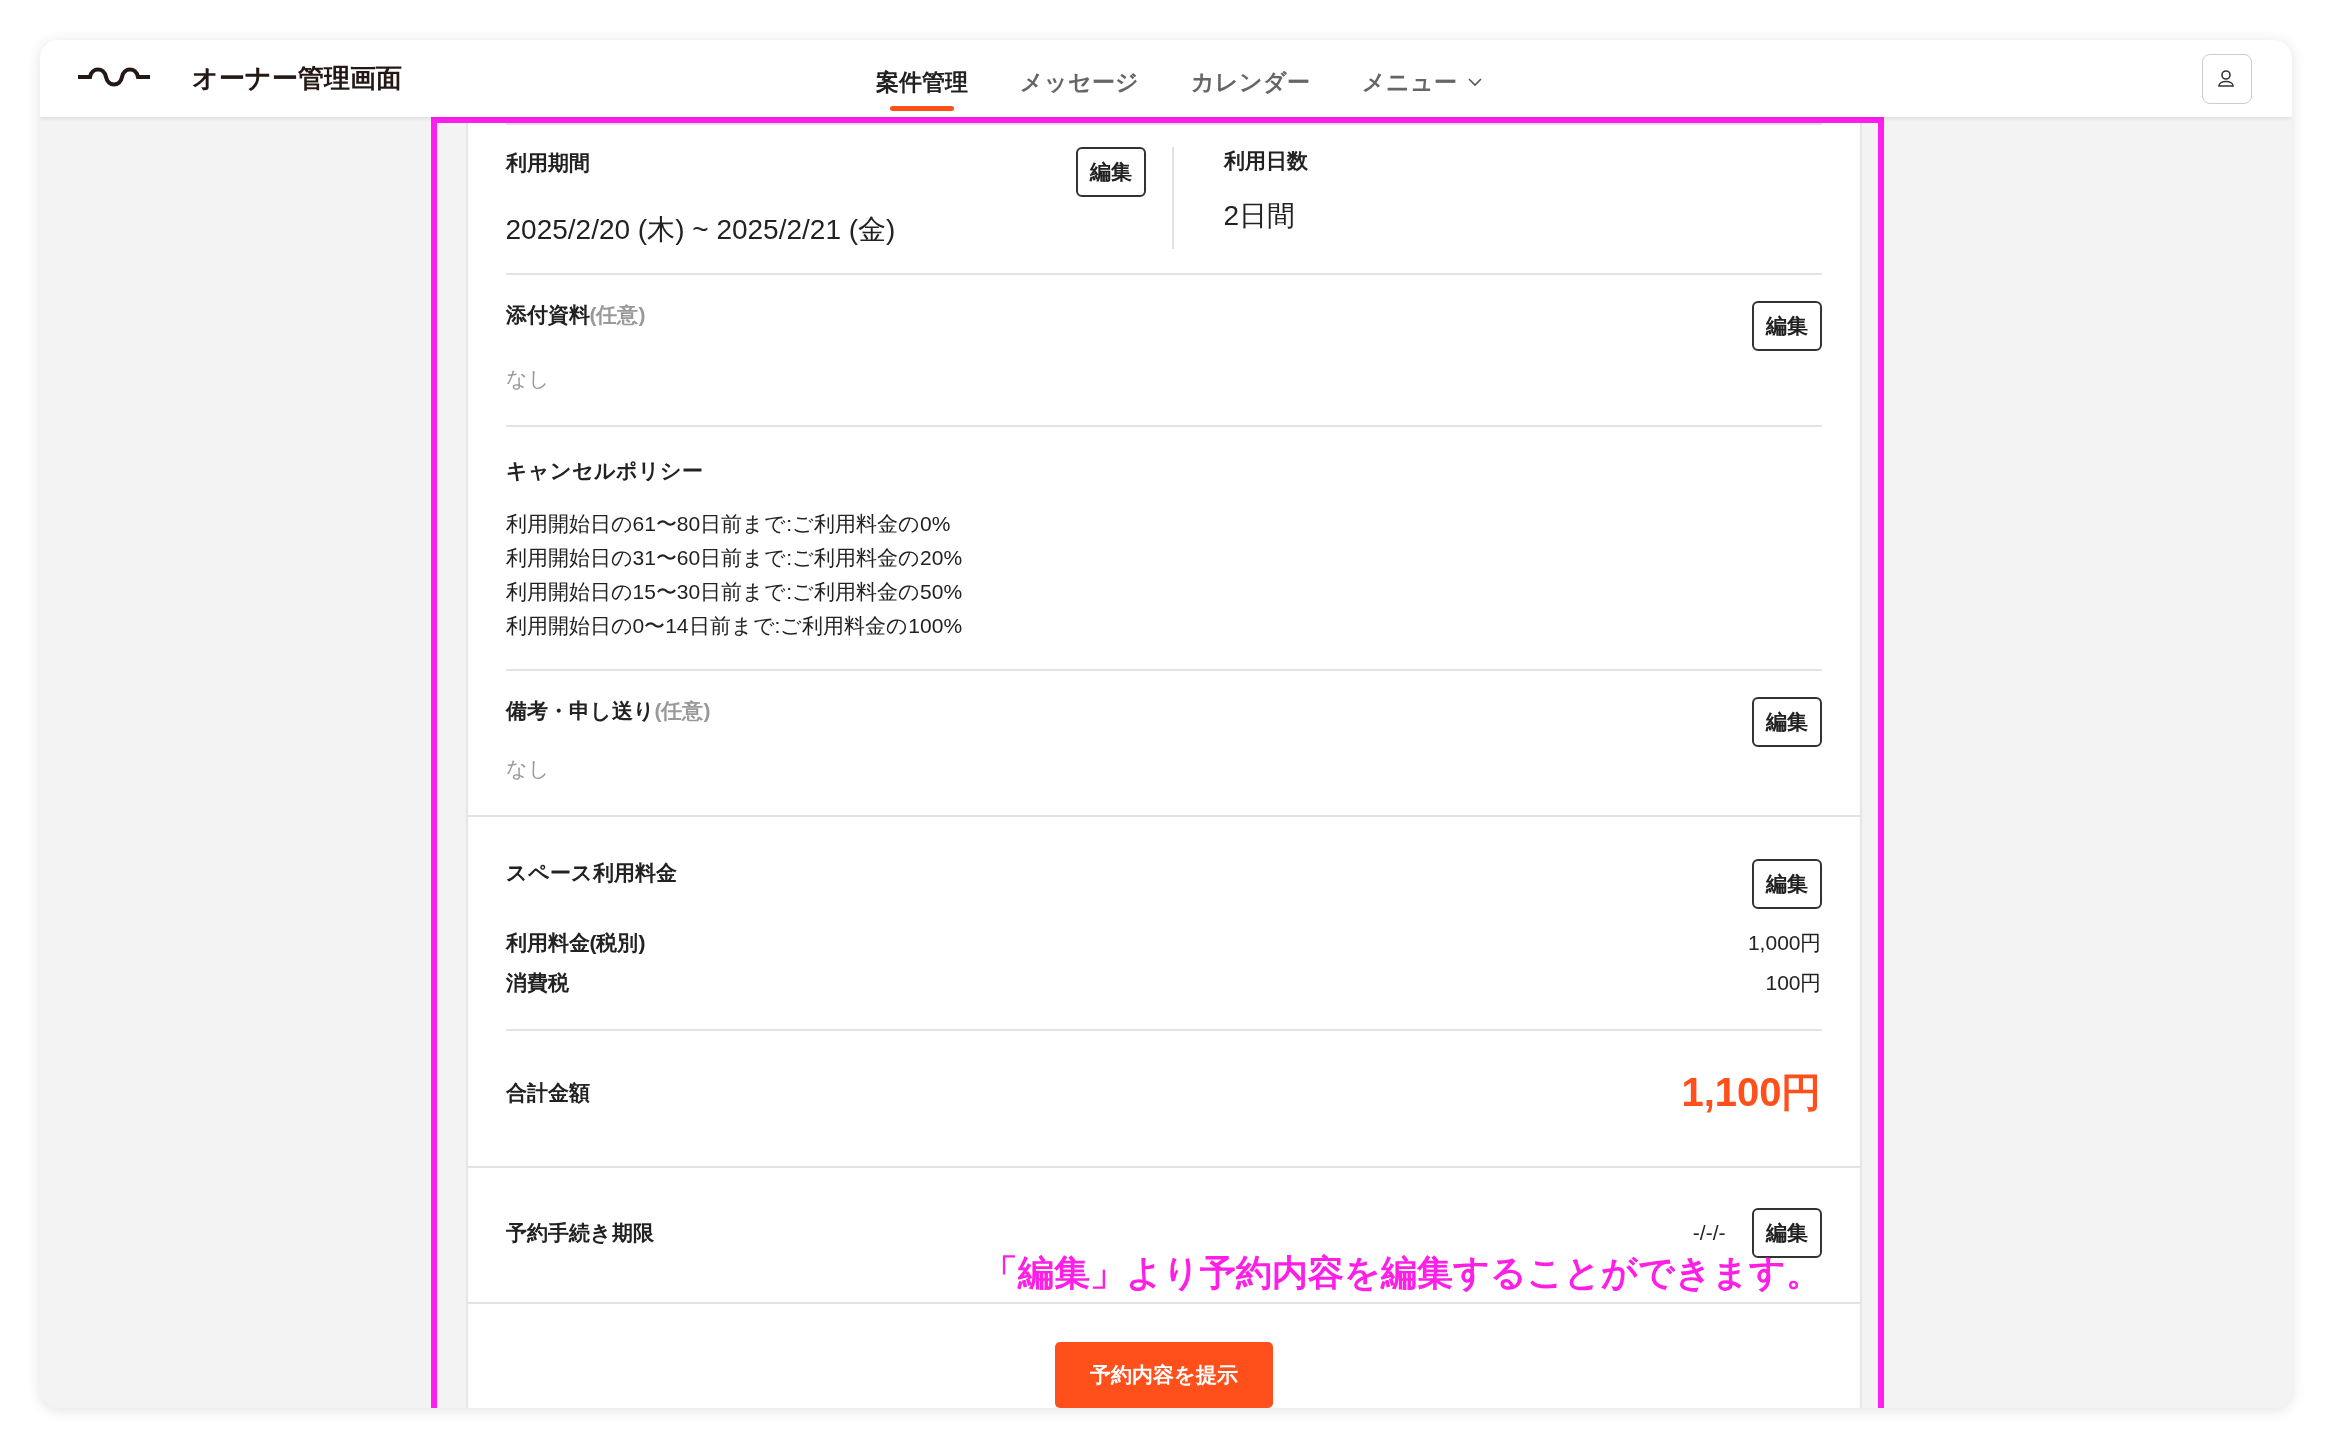 The image size is (2332, 1448). Describe the element at coordinates (1422, 83) in the screenshot. I see `nav-tab: メニュー` at that location.